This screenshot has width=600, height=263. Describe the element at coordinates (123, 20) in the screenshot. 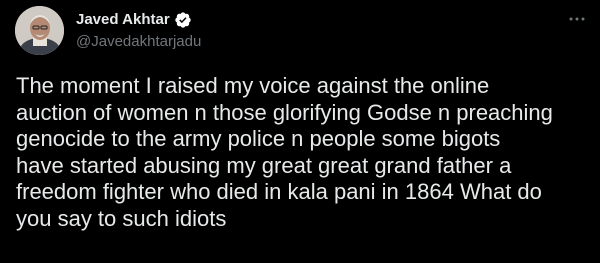

I see `author-display-name: Javed Akhtar` at that location.